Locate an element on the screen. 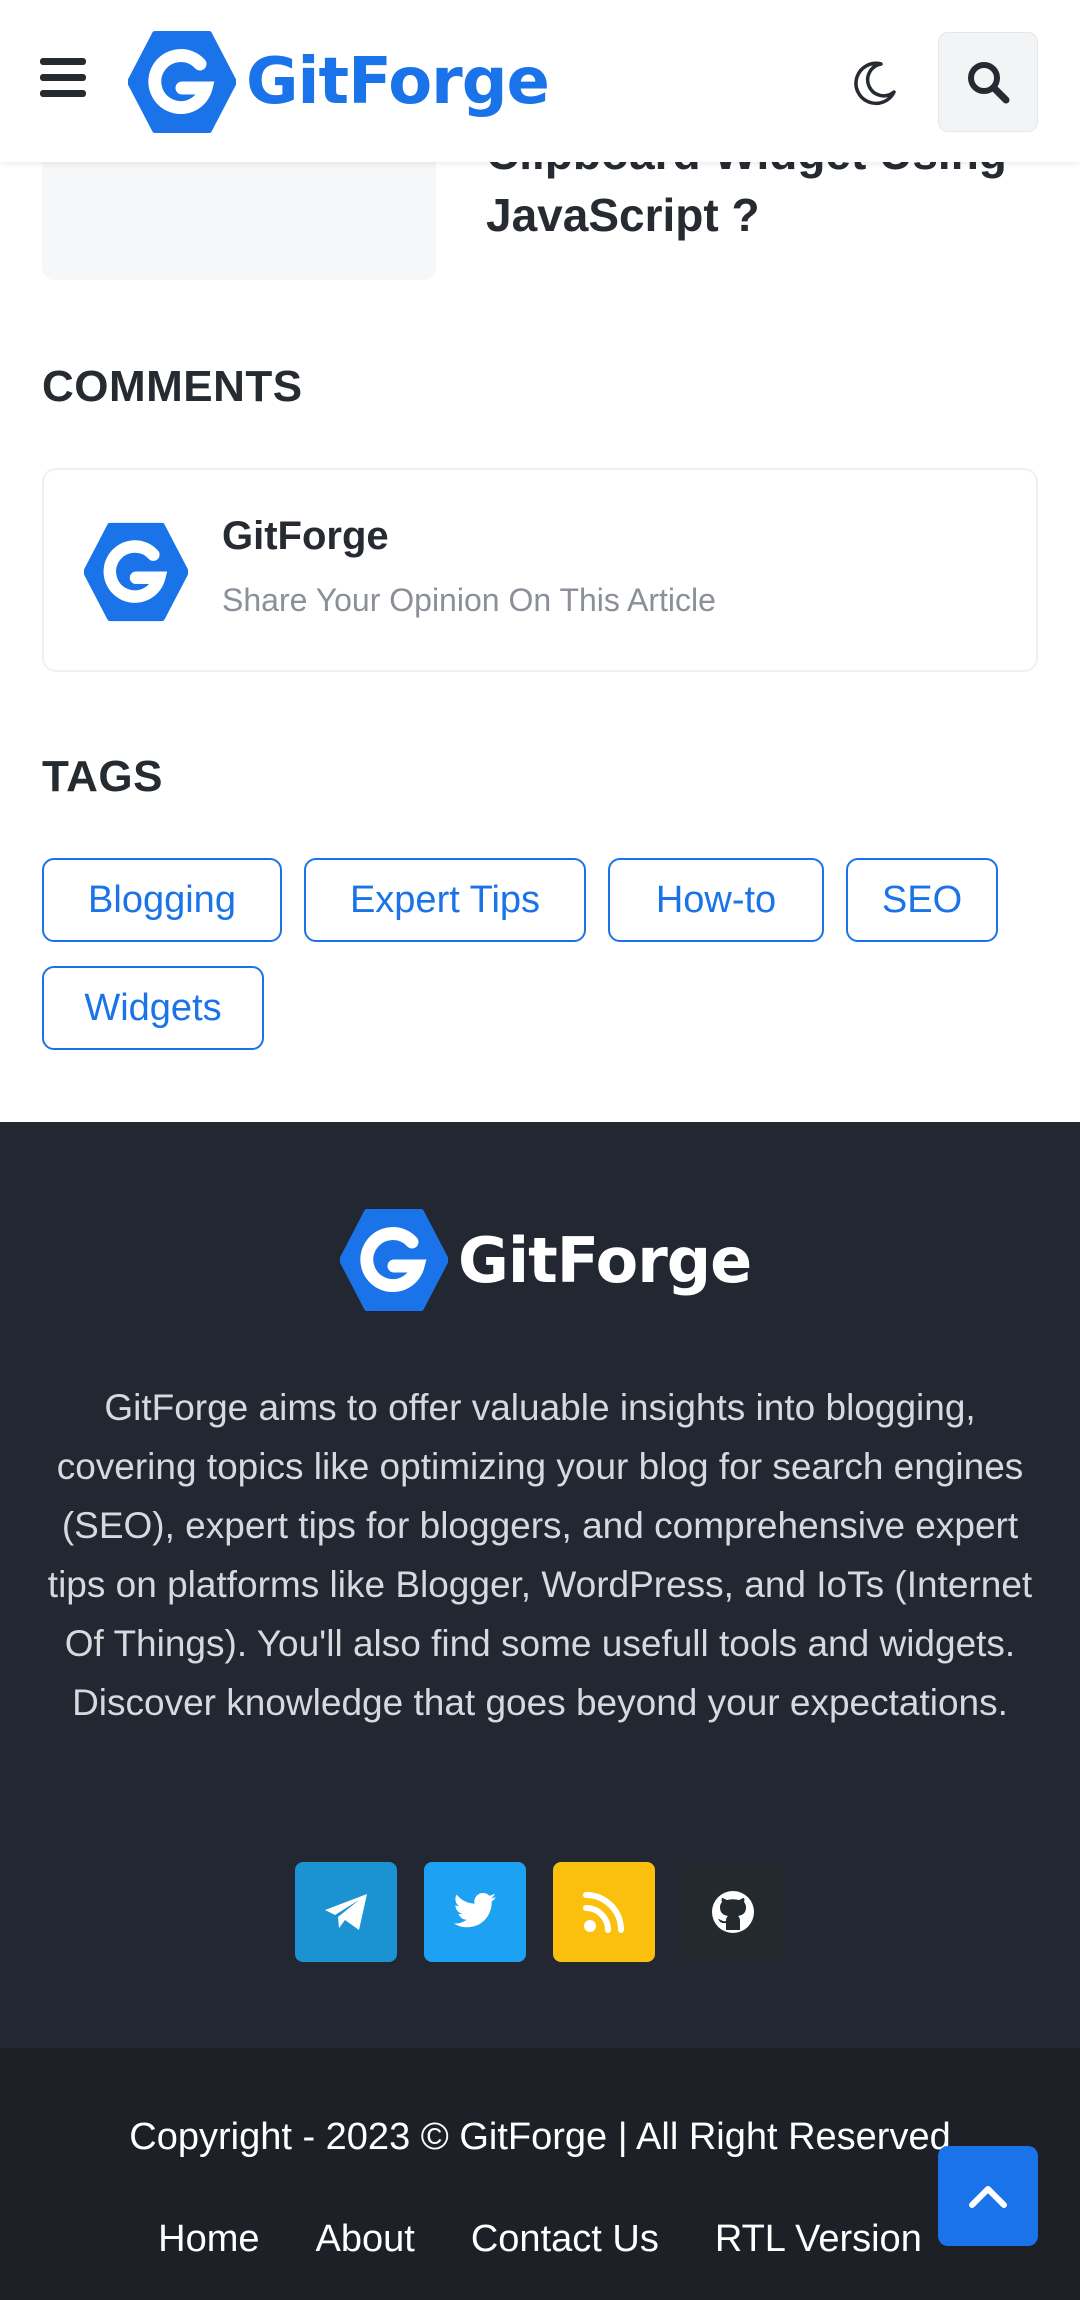  comment-prompt: Share Your Opinion On This Article is located at coordinates (469, 600).